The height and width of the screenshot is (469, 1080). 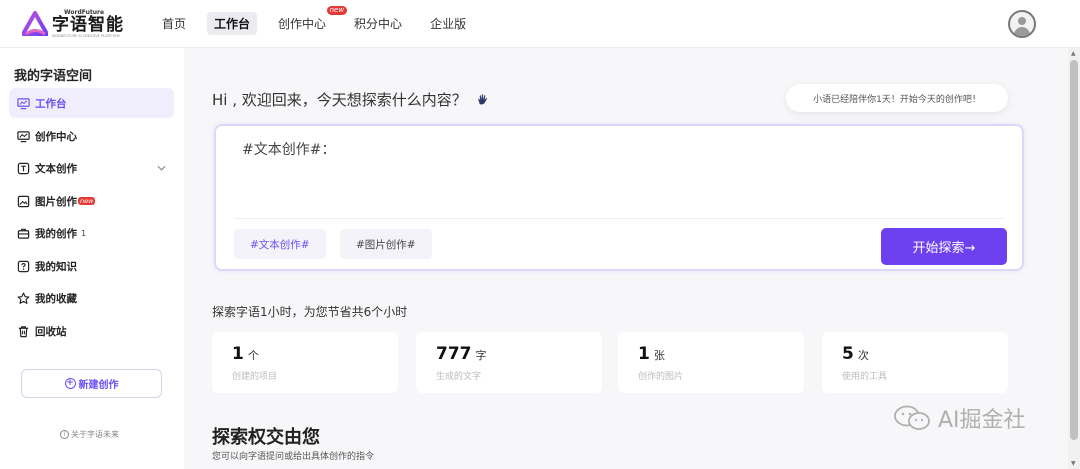 I want to click on nav-points-center: 积分中心, so click(x=378, y=23).